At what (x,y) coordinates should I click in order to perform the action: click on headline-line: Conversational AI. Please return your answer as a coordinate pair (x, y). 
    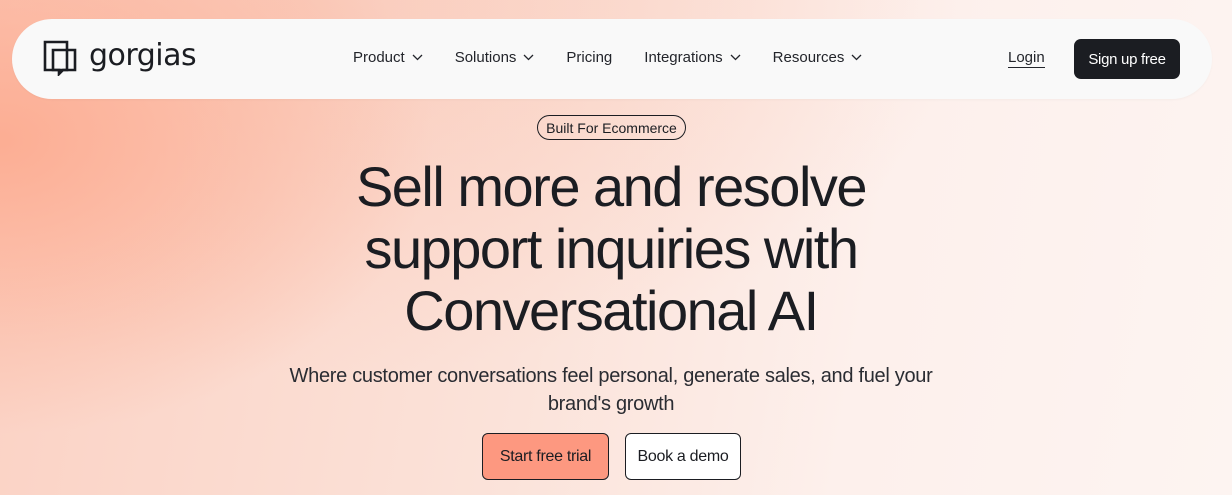
    Looking at the image, I should click on (611, 310).